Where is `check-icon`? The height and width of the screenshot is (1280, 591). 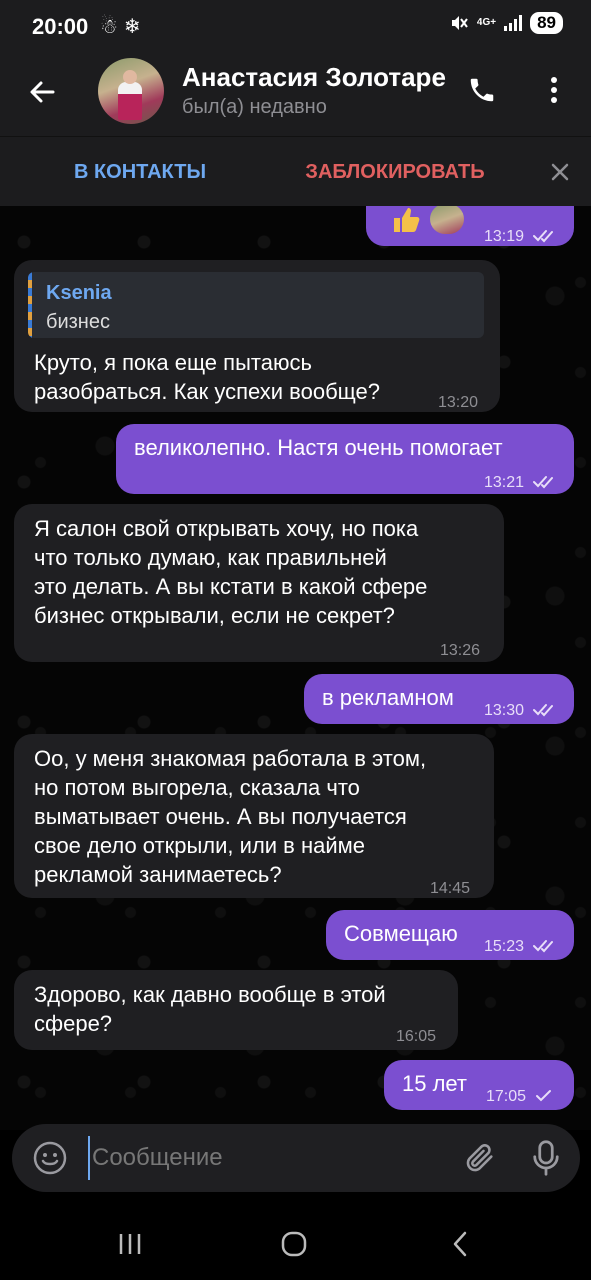 check-icon is located at coordinates (543, 1096).